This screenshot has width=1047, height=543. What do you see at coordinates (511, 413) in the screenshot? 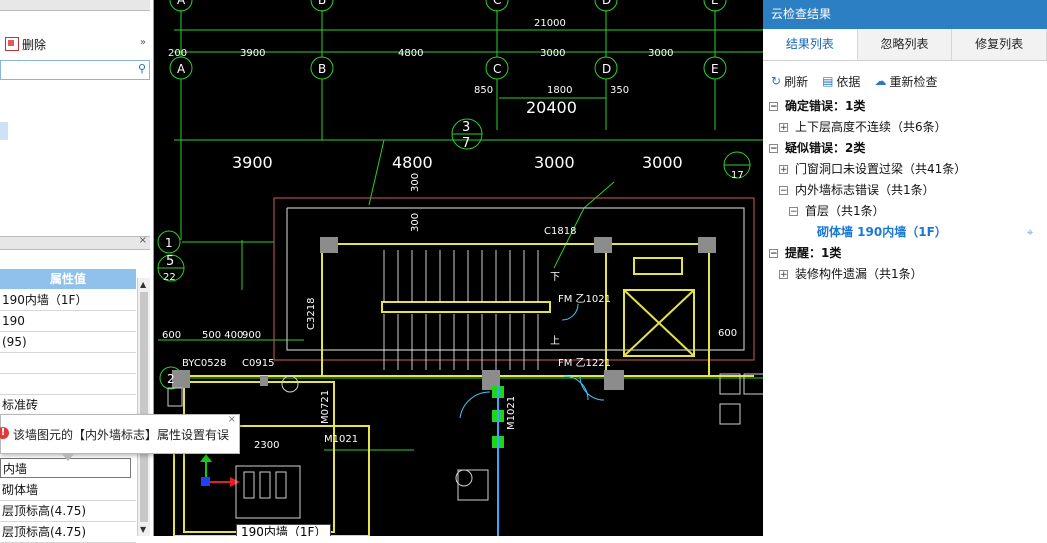
I see `element-label: M1021` at bounding box center [511, 413].